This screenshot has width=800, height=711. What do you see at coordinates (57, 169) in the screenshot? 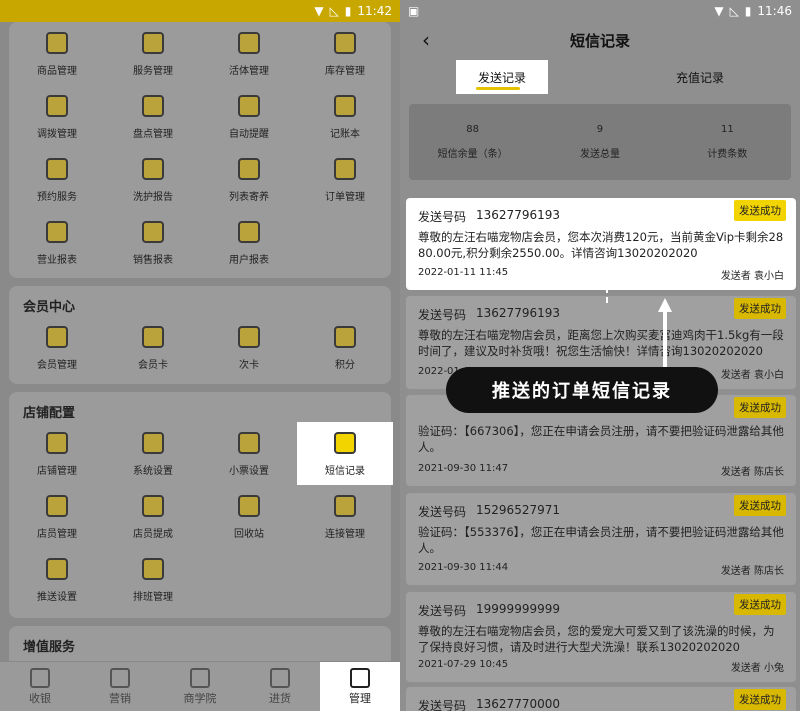
I see `appointment-icon` at bounding box center [57, 169].